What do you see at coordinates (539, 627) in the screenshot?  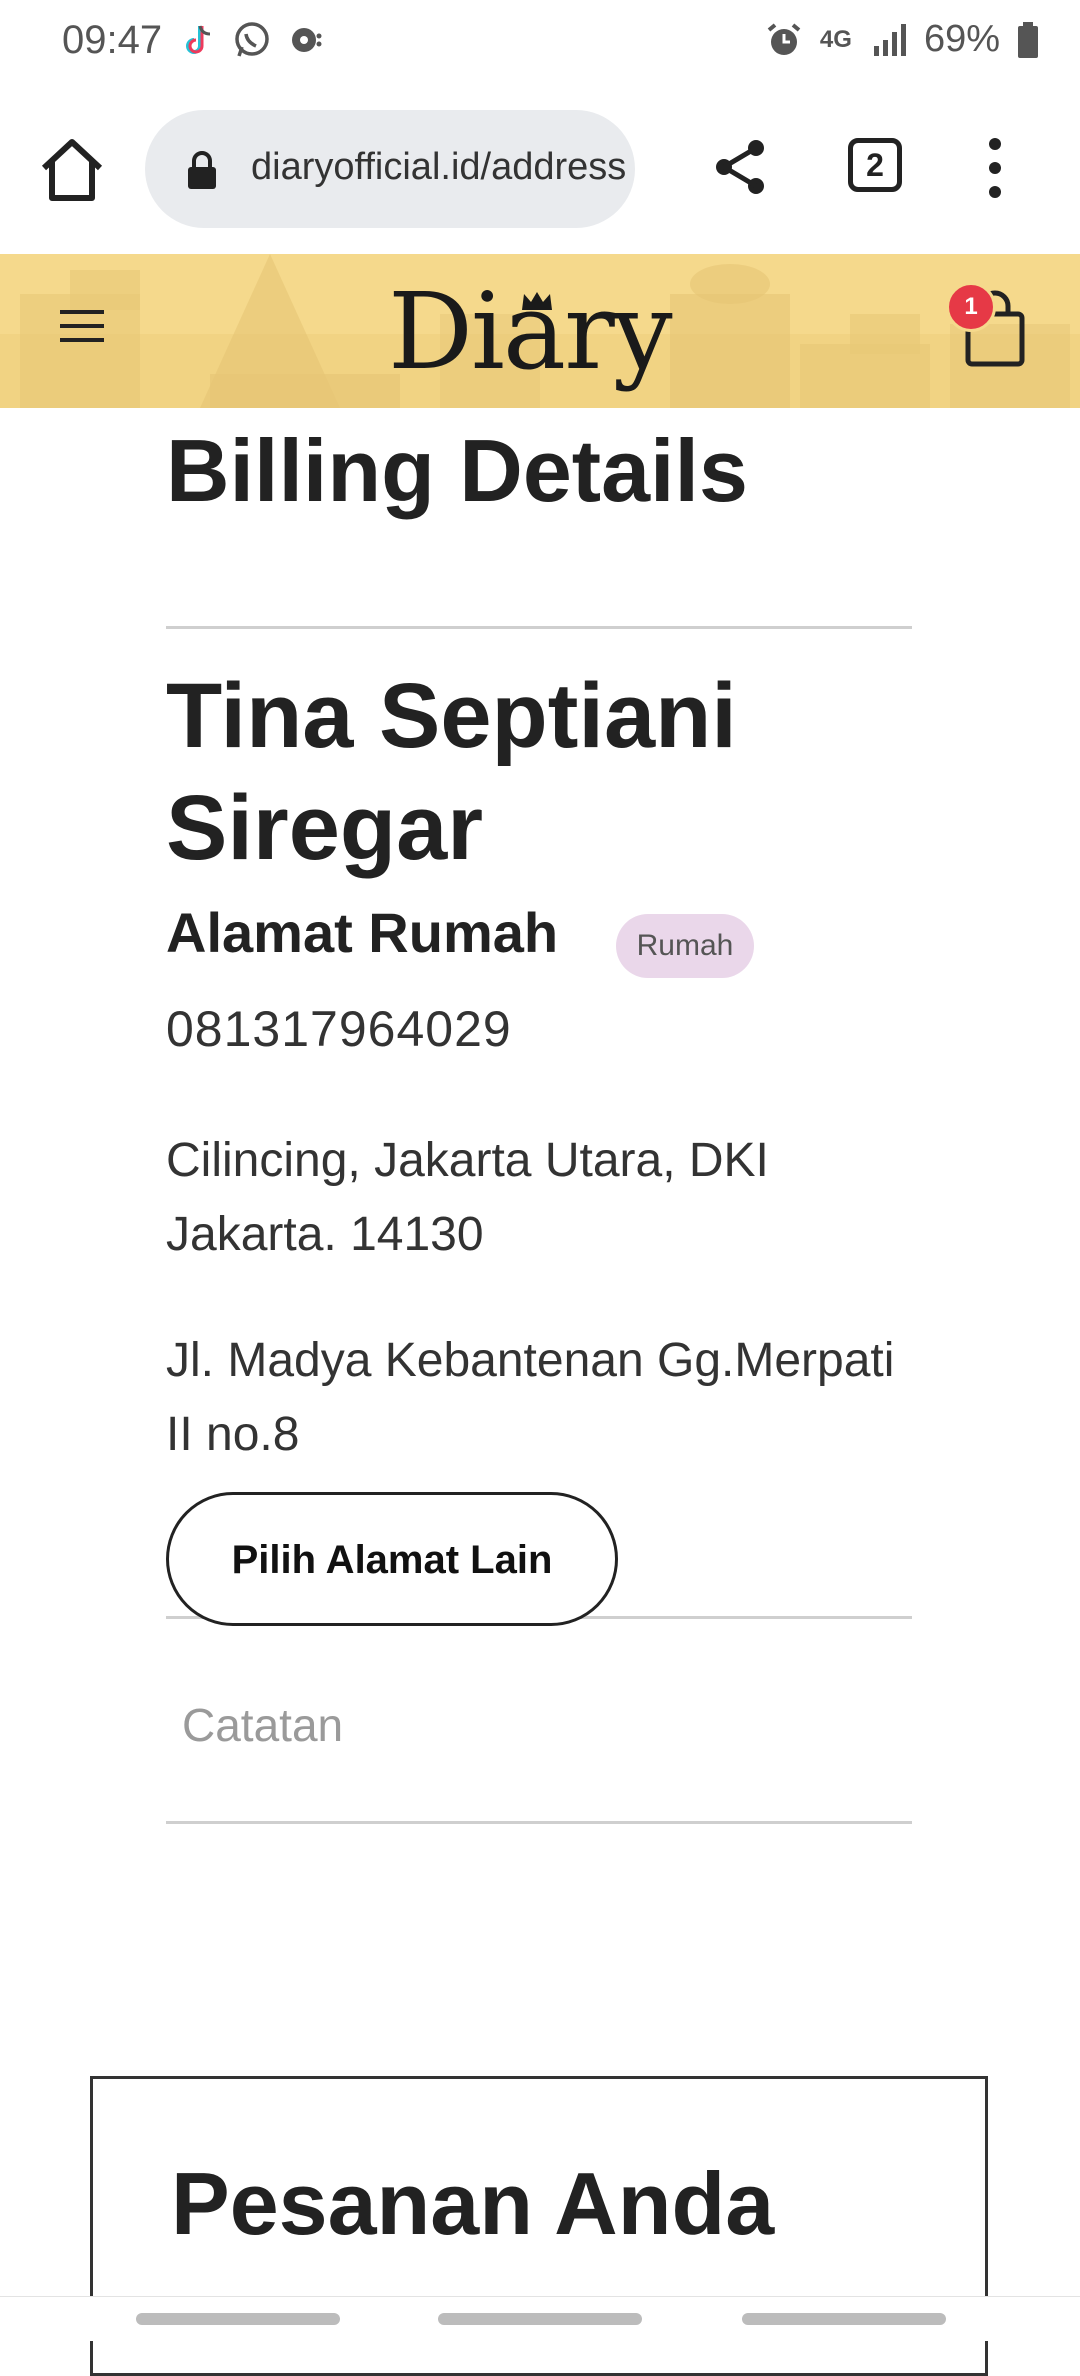 I see `divider` at bounding box center [539, 627].